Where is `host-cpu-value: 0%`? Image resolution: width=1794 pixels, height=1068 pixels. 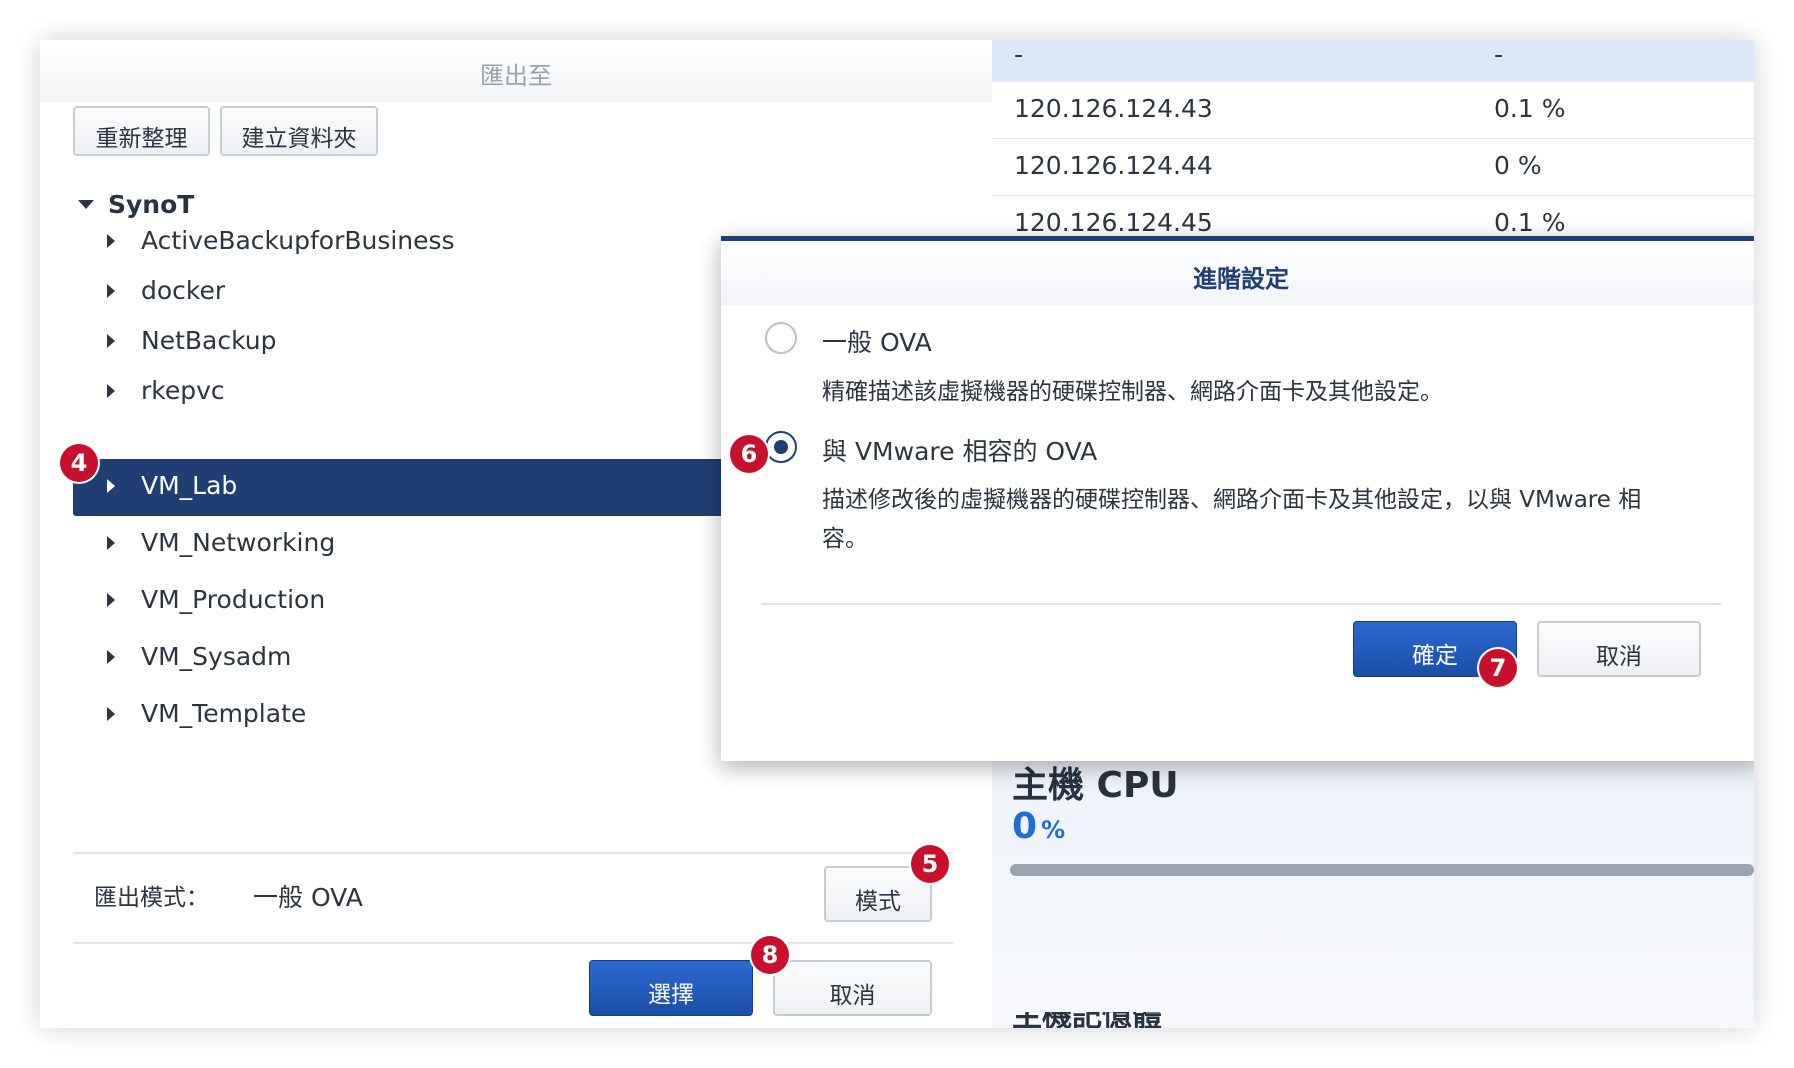 host-cpu-value: 0% is located at coordinates (1038, 826).